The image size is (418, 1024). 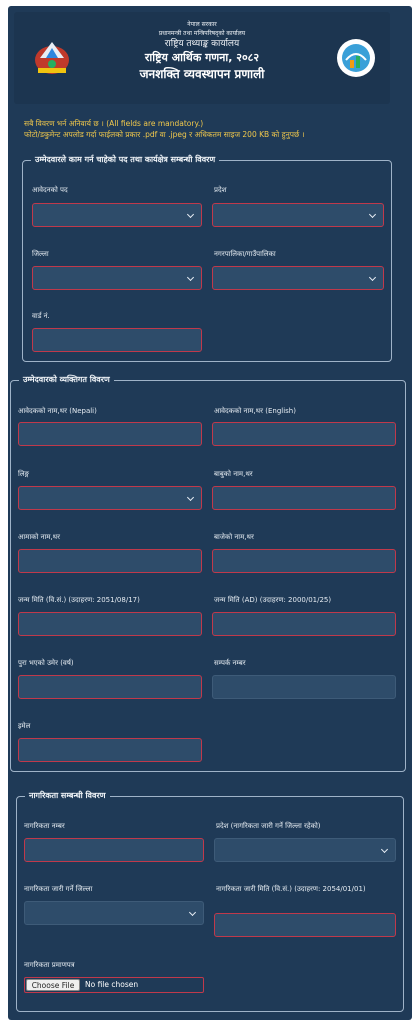 I want to click on gender-select, so click(x=110, y=498).